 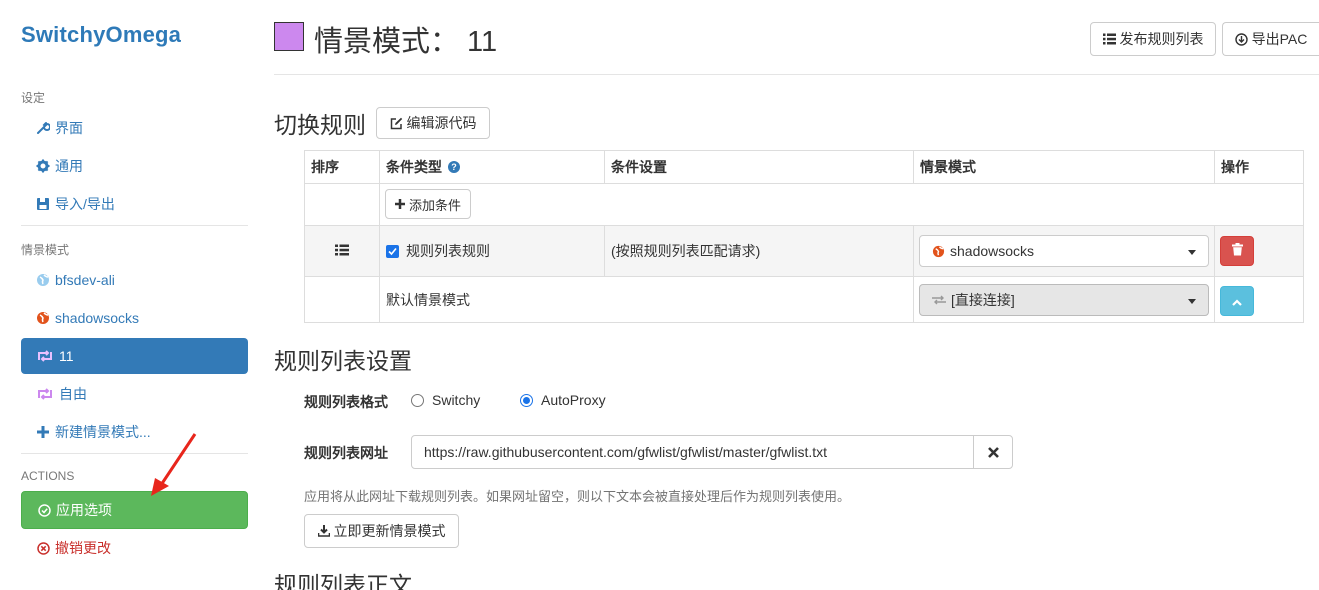 What do you see at coordinates (97, 318) in the screenshot?
I see `sidebar-item-label: shadowsocks` at bounding box center [97, 318].